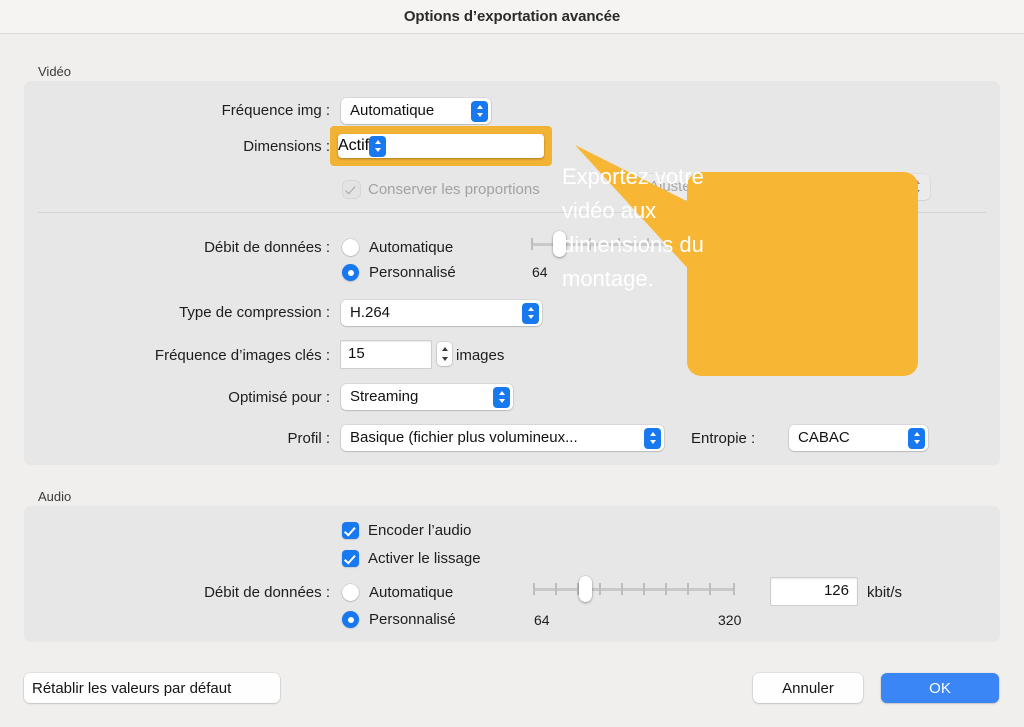  Describe the element at coordinates (350, 558) in the screenshot. I see `enable-smoothing-checkbox` at that location.